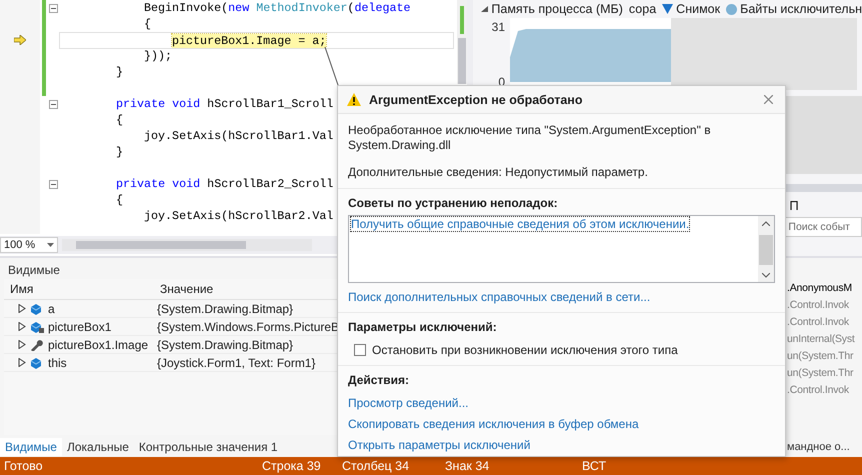 The image size is (862, 475). What do you see at coordinates (525, 350) in the screenshot?
I see `checkbox-label: Остановить при возникновении исключения этого типа` at bounding box center [525, 350].